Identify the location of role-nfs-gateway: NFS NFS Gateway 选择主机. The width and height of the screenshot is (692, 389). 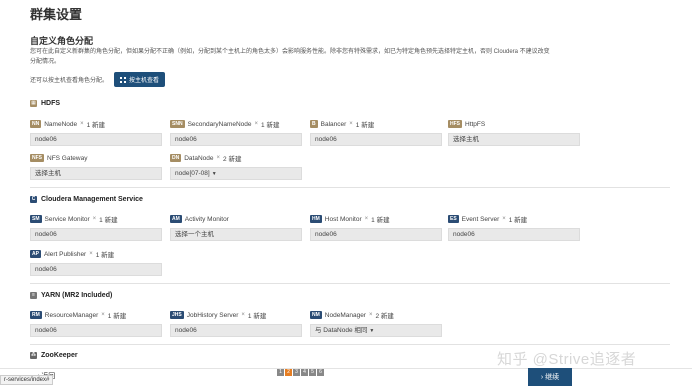
(96, 166).